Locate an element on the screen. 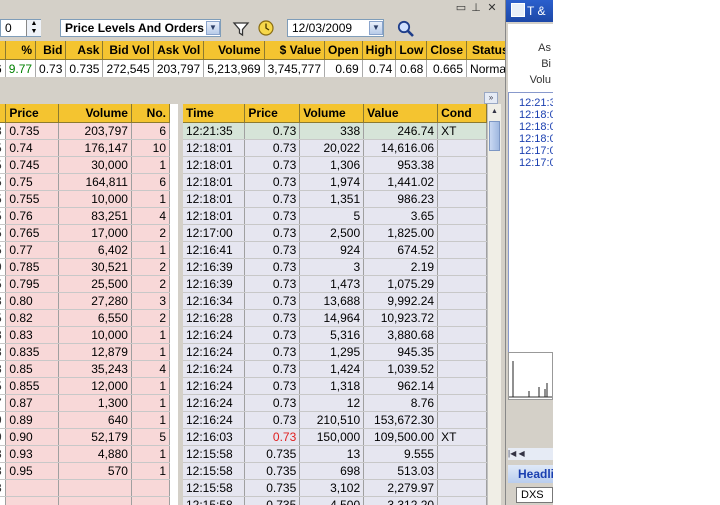 The height and width of the screenshot is (505, 720). quote-header-cell: Volume is located at coordinates (234, 50).